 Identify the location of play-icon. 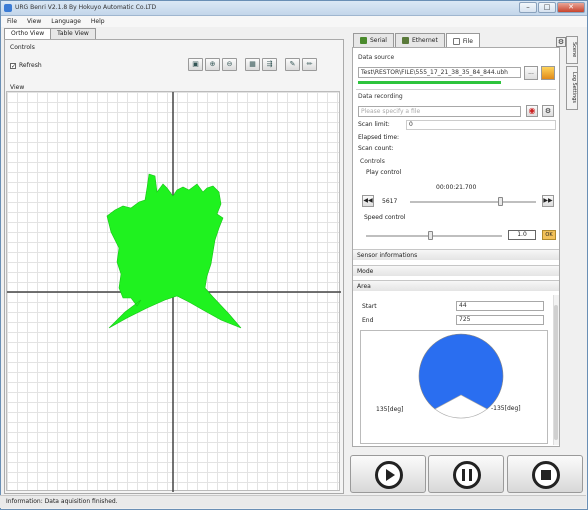
(389, 475).